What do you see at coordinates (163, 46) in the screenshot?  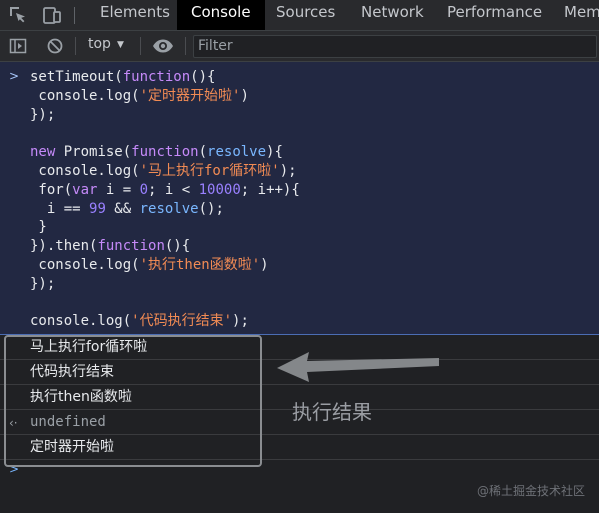 I see `live-expression-eye-icon` at bounding box center [163, 46].